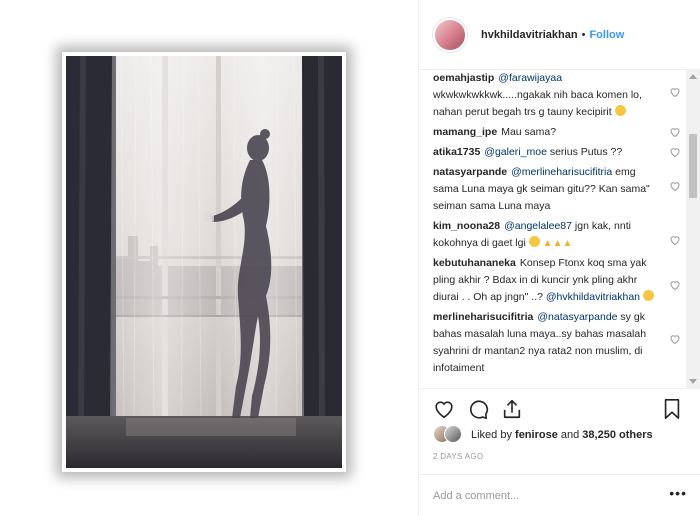 This screenshot has width=700, height=516. Describe the element at coordinates (465, 132) in the screenshot. I see `comment-username: mamang_ipe` at that location.